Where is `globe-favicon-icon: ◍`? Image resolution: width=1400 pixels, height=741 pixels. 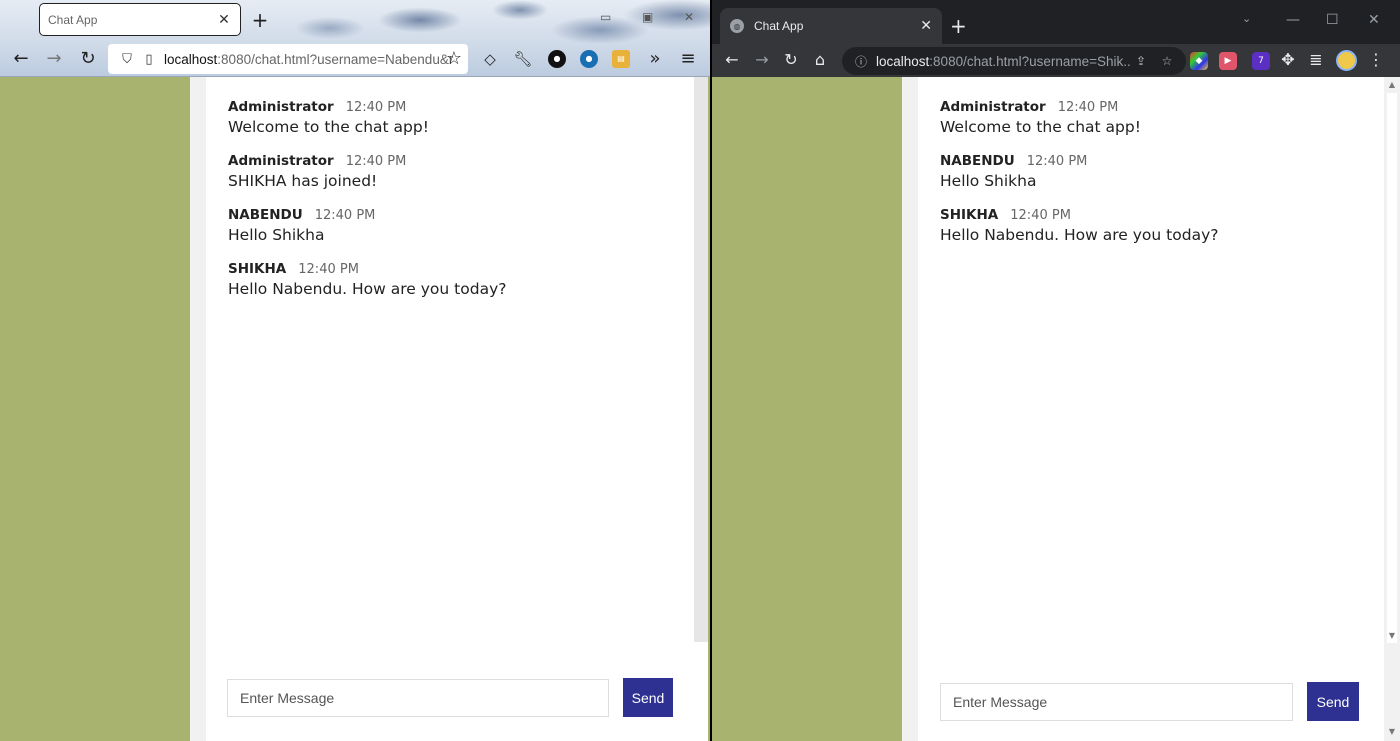
globe-favicon-icon: ◍ is located at coordinates (737, 26).